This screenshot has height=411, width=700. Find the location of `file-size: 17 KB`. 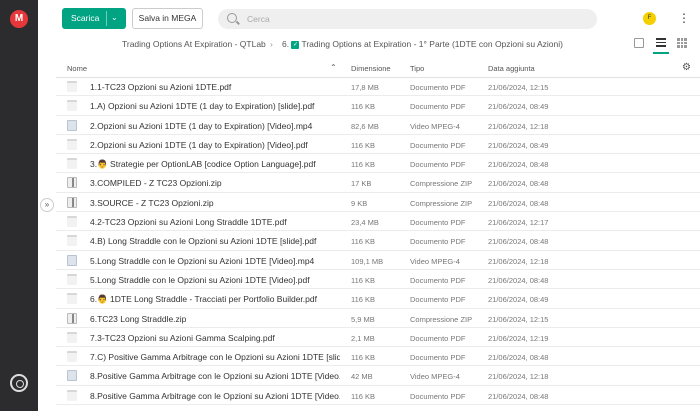

file-size: 17 KB is located at coordinates (361, 184).